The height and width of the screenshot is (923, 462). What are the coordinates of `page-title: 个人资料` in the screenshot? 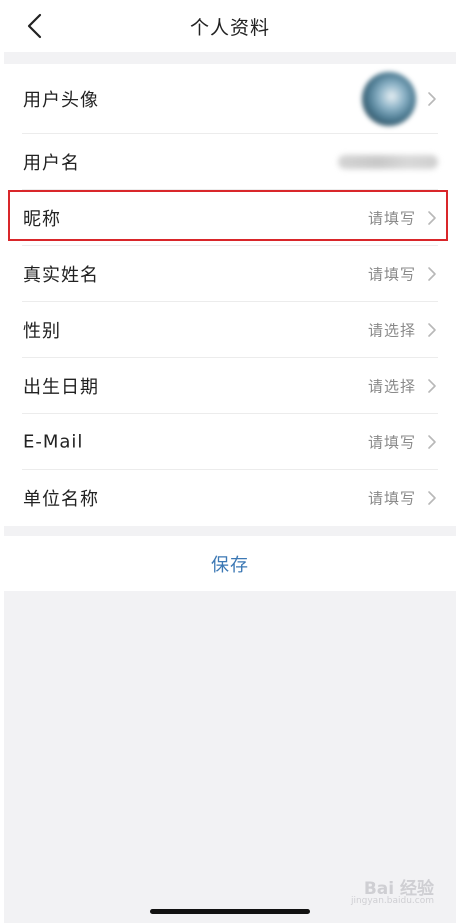 It's located at (229, 28).